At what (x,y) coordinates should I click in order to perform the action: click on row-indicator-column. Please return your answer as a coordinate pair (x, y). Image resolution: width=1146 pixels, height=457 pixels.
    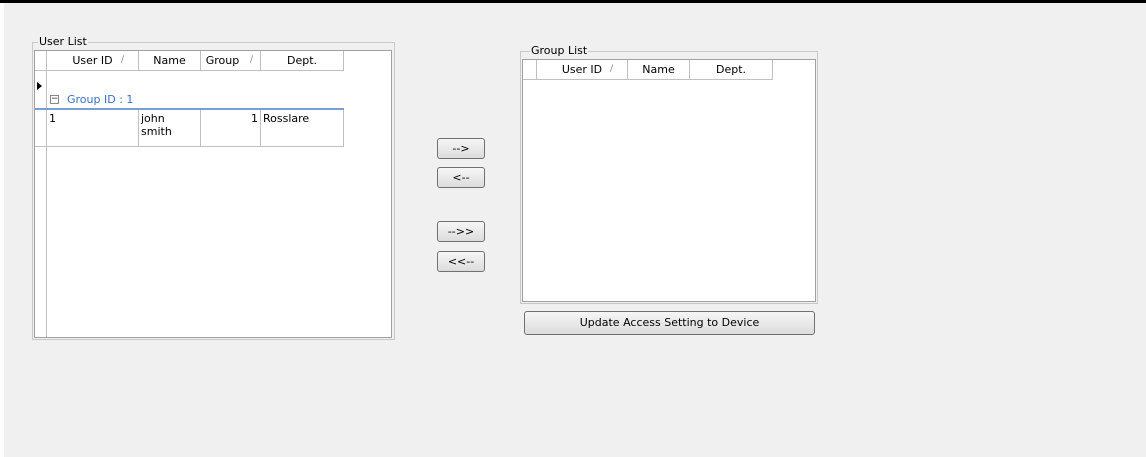
    Looking at the image, I should click on (41, 242).